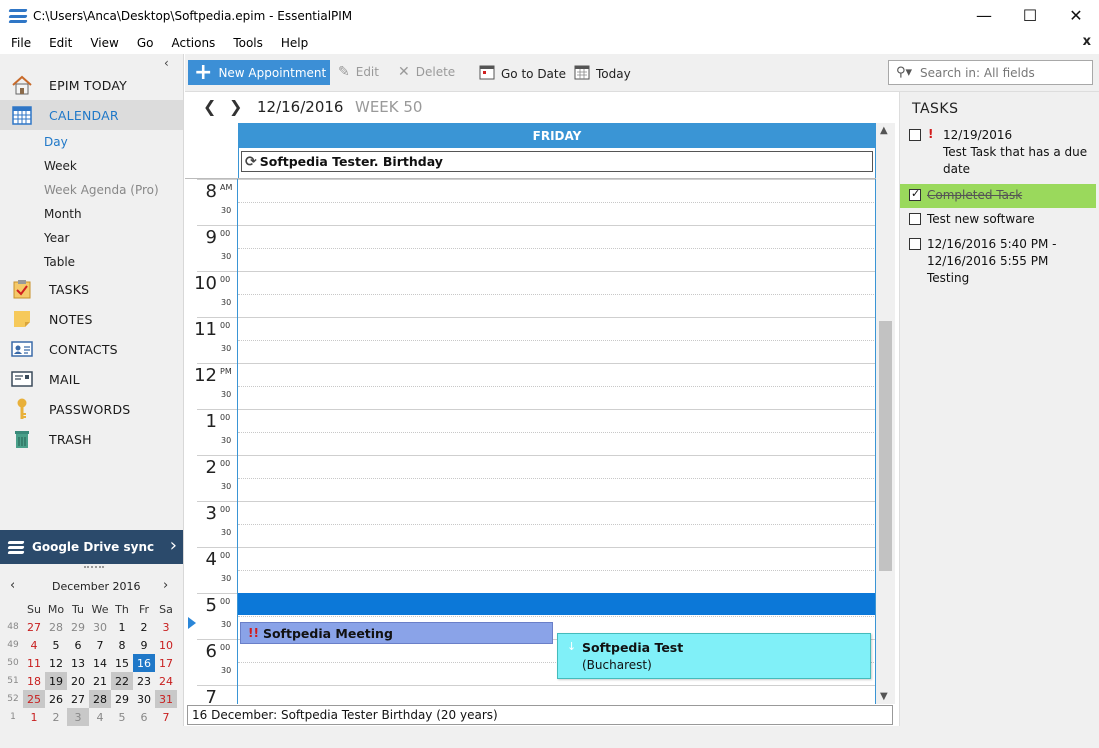  Describe the element at coordinates (34, 699) in the screenshot. I see `day-cell: 25` at that location.